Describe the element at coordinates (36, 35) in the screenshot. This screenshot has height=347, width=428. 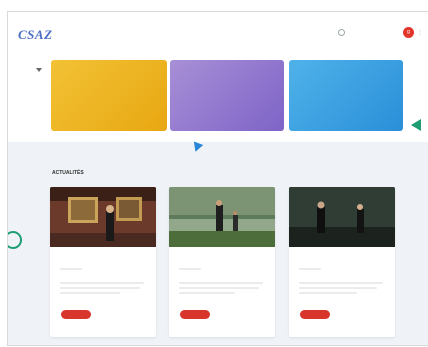
I see `site-logo: CSAZ` at that location.